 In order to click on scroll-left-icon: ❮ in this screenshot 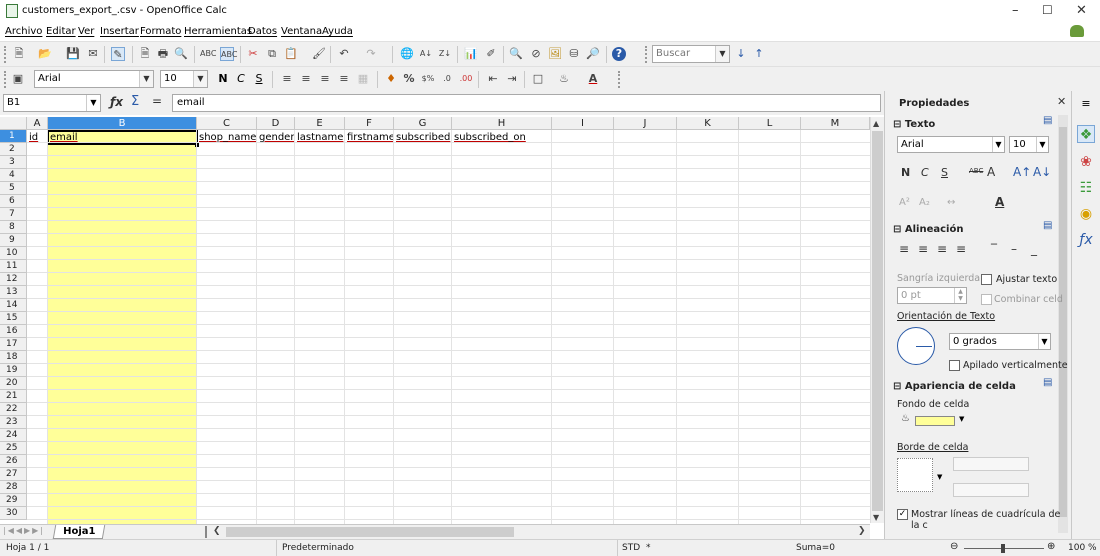, I will do `click(217, 531)`.